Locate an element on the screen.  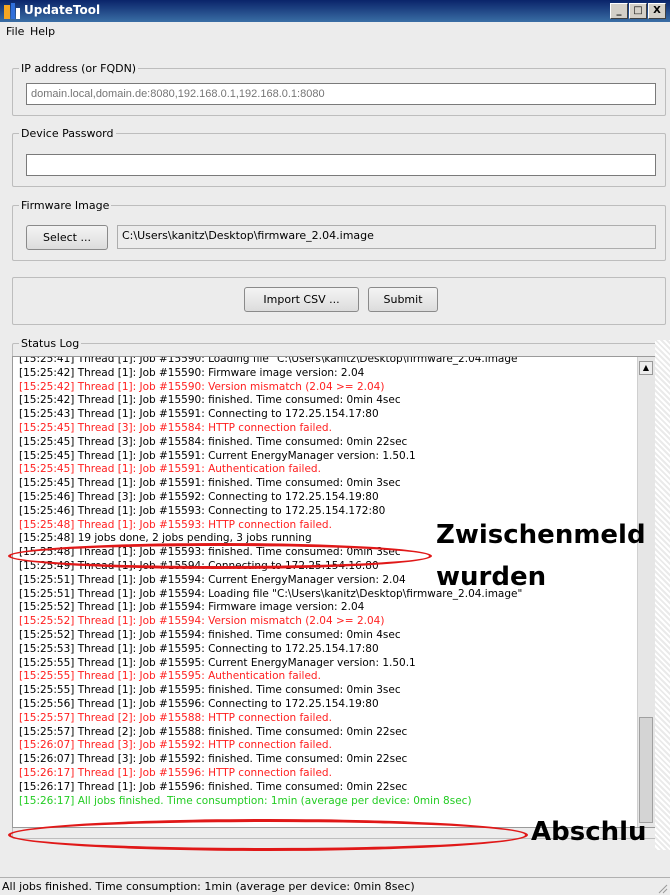
annotation-intermediate: Zwischenmeld is located at coordinates (541, 535).